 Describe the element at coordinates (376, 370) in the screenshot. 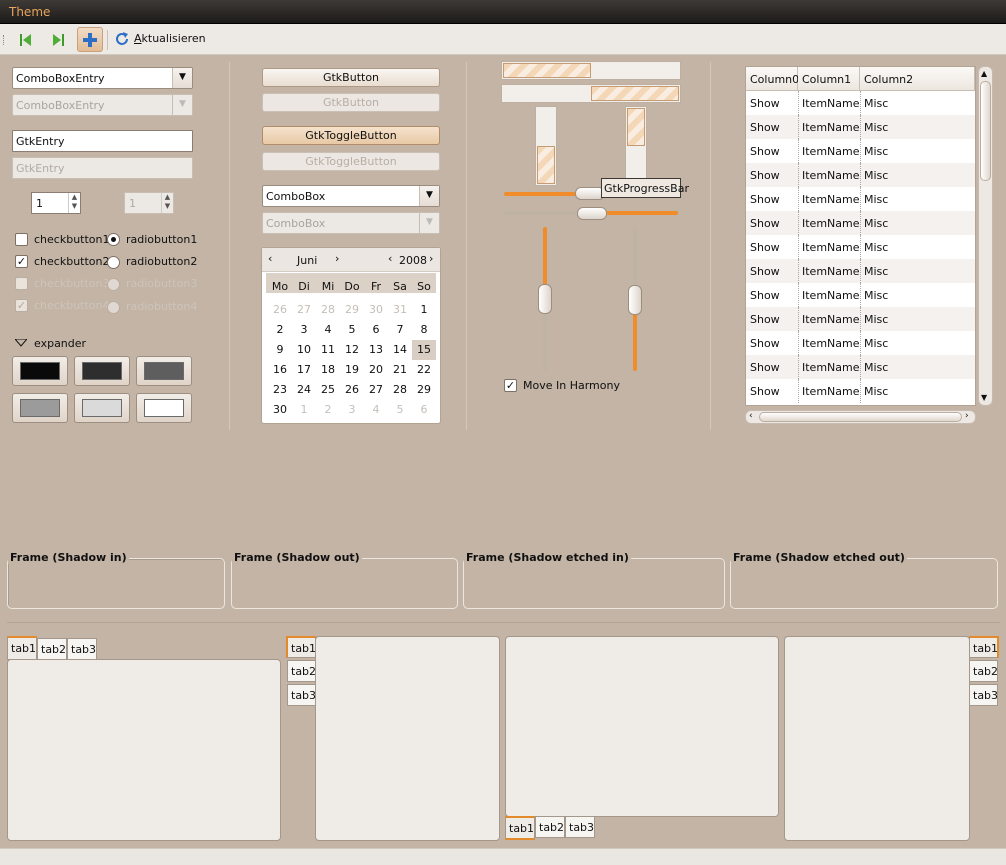

I see `calendar-day: 20` at that location.